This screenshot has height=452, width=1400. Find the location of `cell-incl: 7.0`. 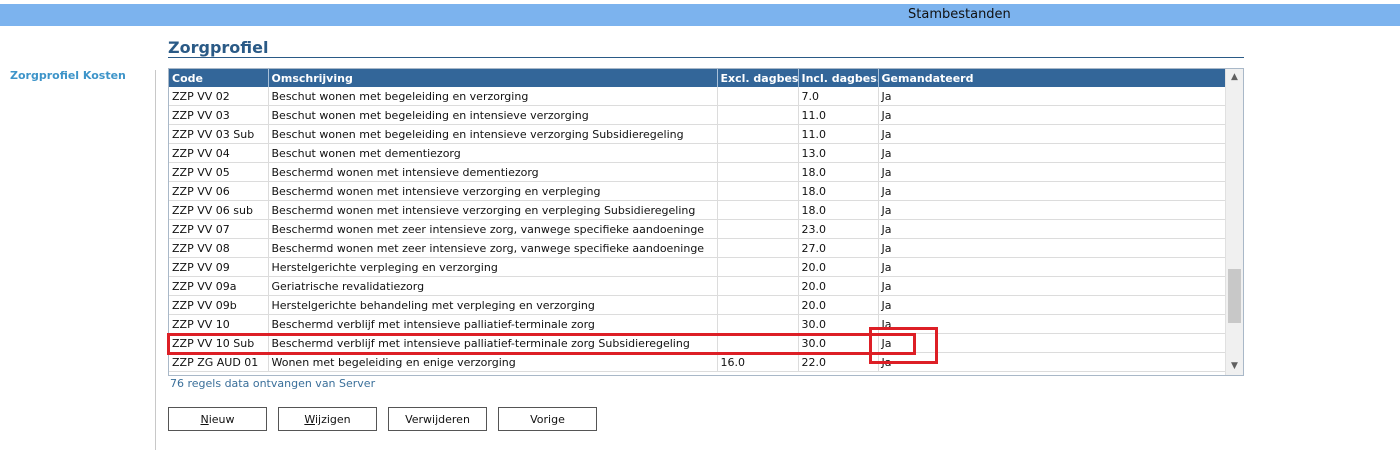

cell-incl: 7.0 is located at coordinates (838, 96).